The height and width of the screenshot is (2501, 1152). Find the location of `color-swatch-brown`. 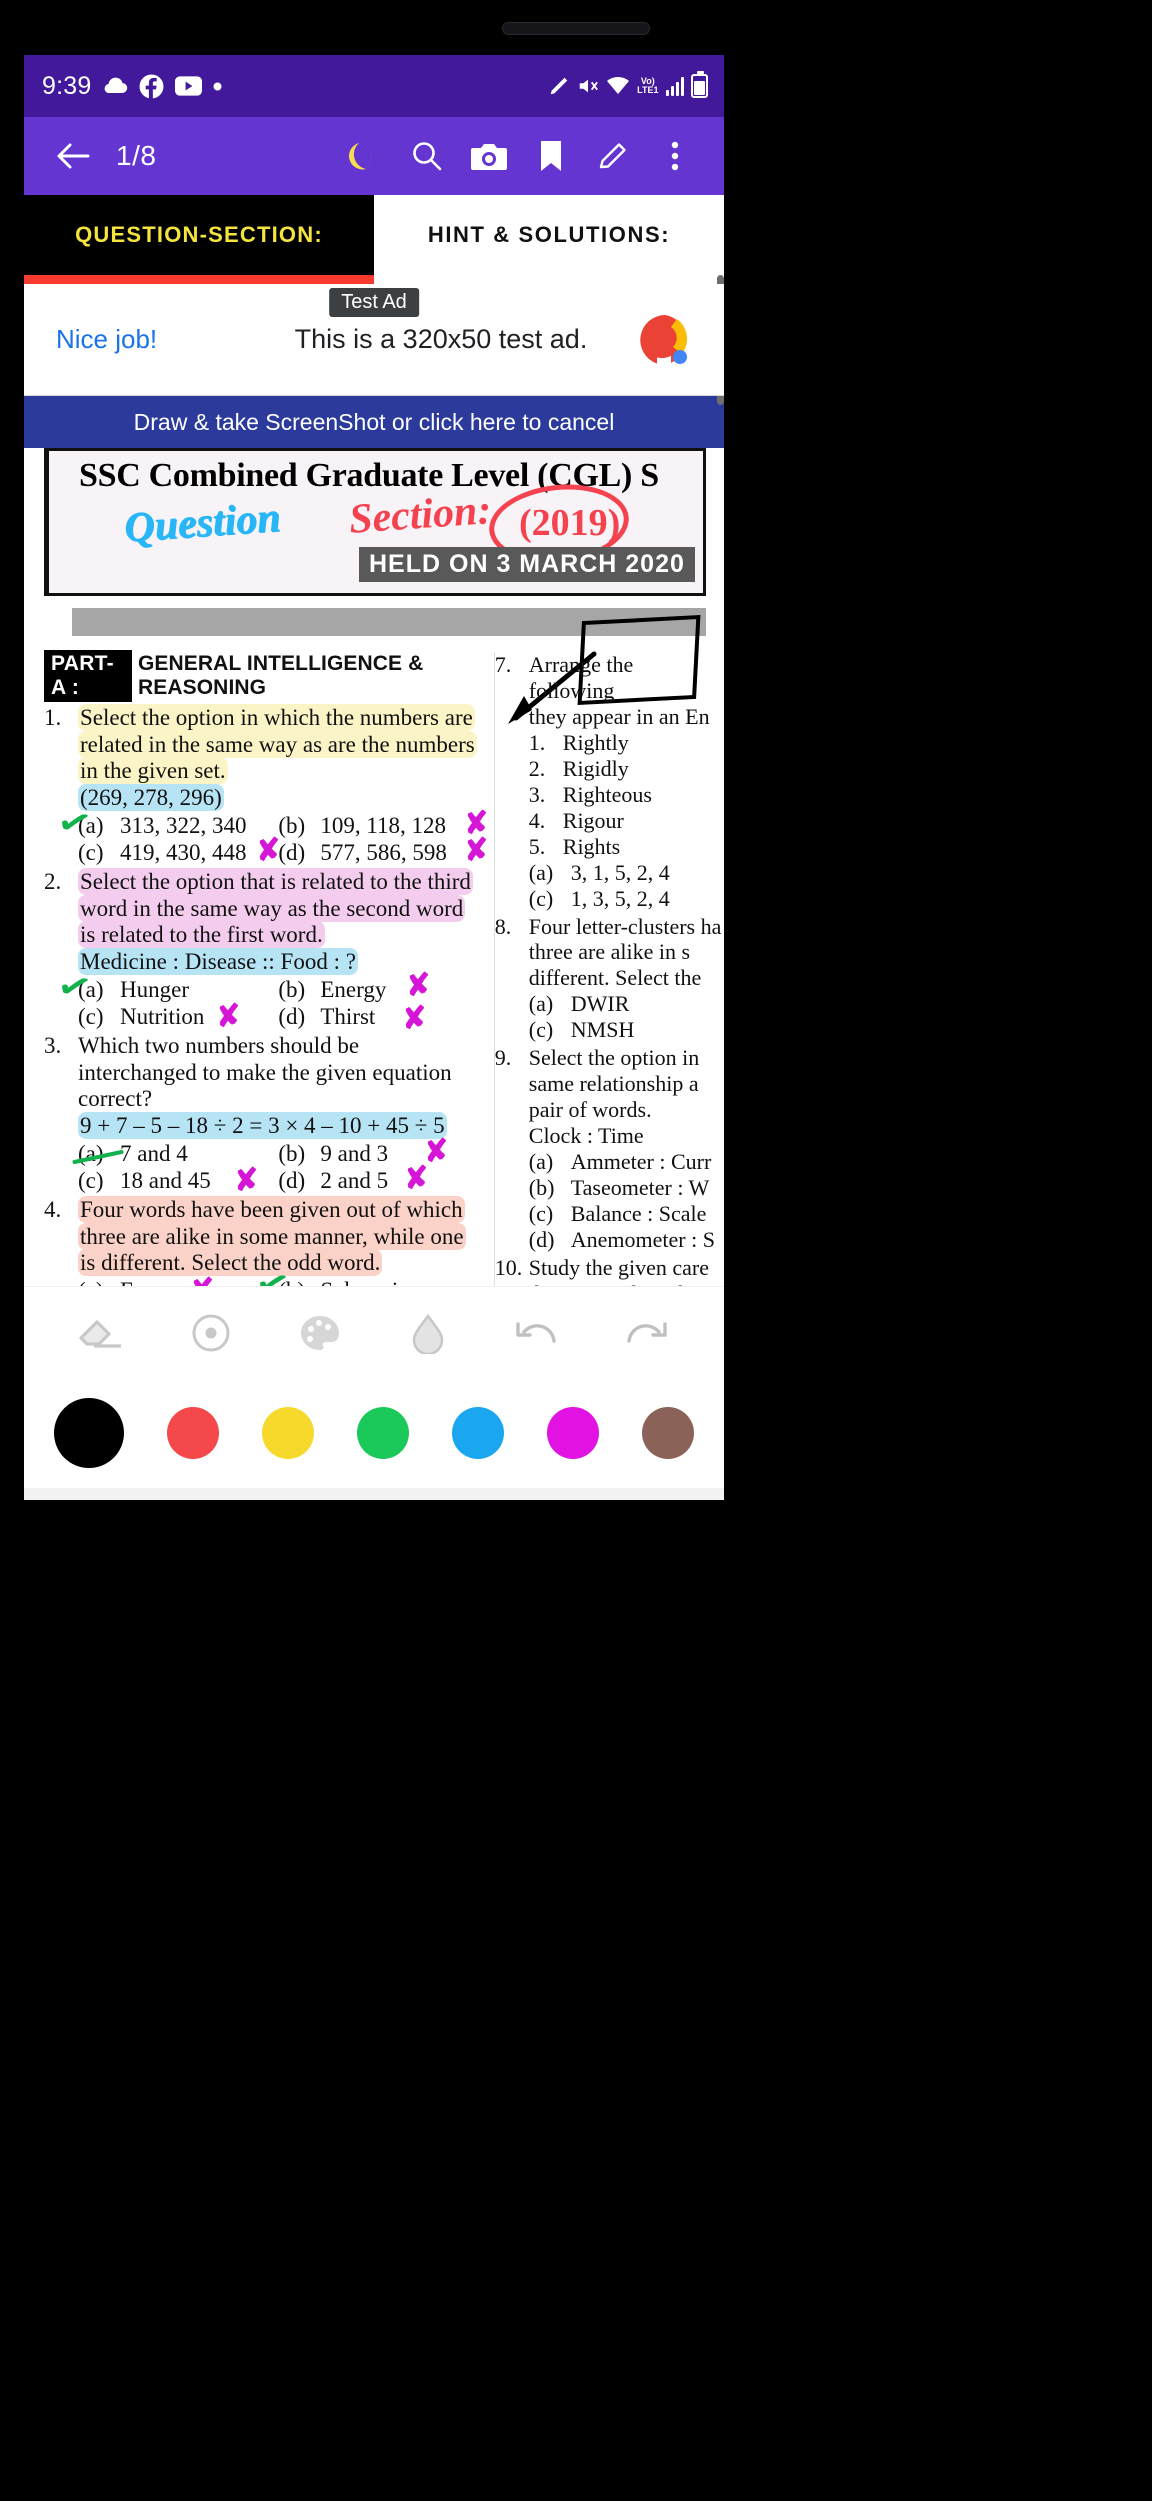

color-swatch-brown is located at coordinates (668, 1433).